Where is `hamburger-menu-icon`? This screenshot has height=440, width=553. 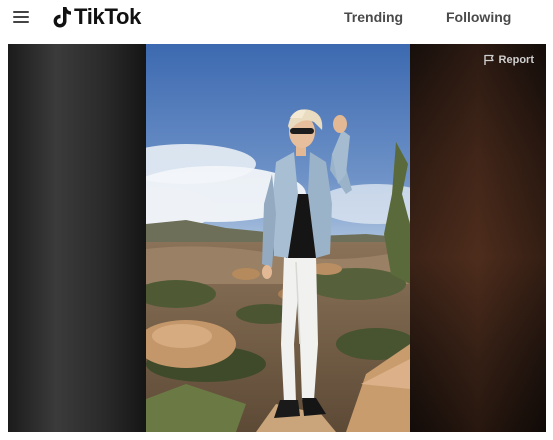 hamburger-menu-icon is located at coordinates (21, 17).